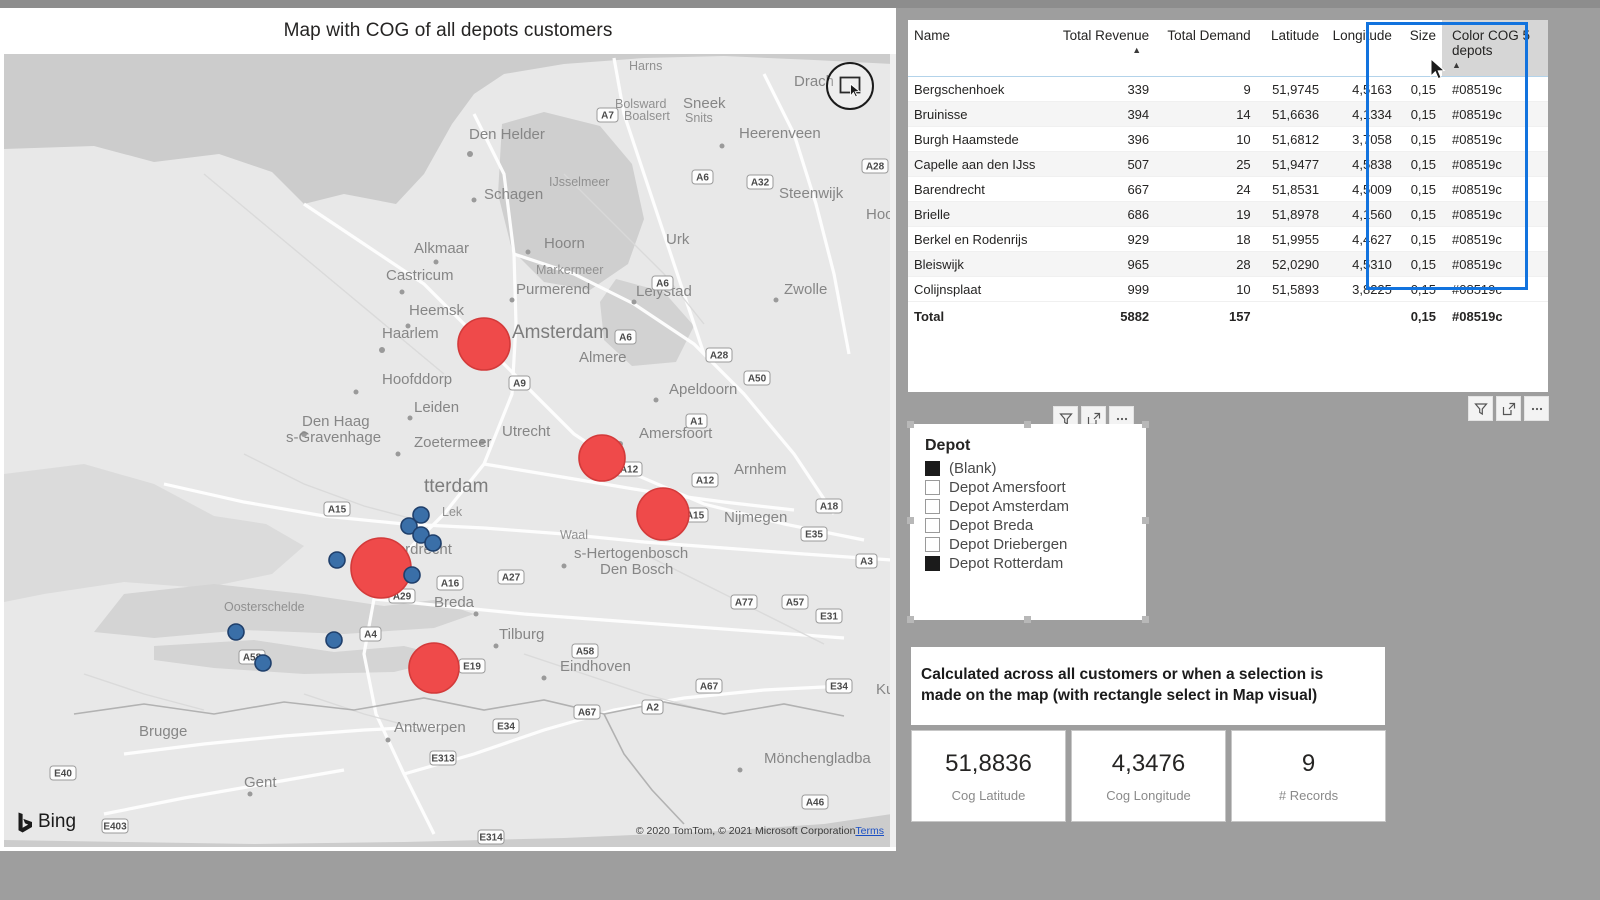  Describe the element at coordinates (1361, 189) in the screenshot. I see `row-longitude: 4,5009` at that location.